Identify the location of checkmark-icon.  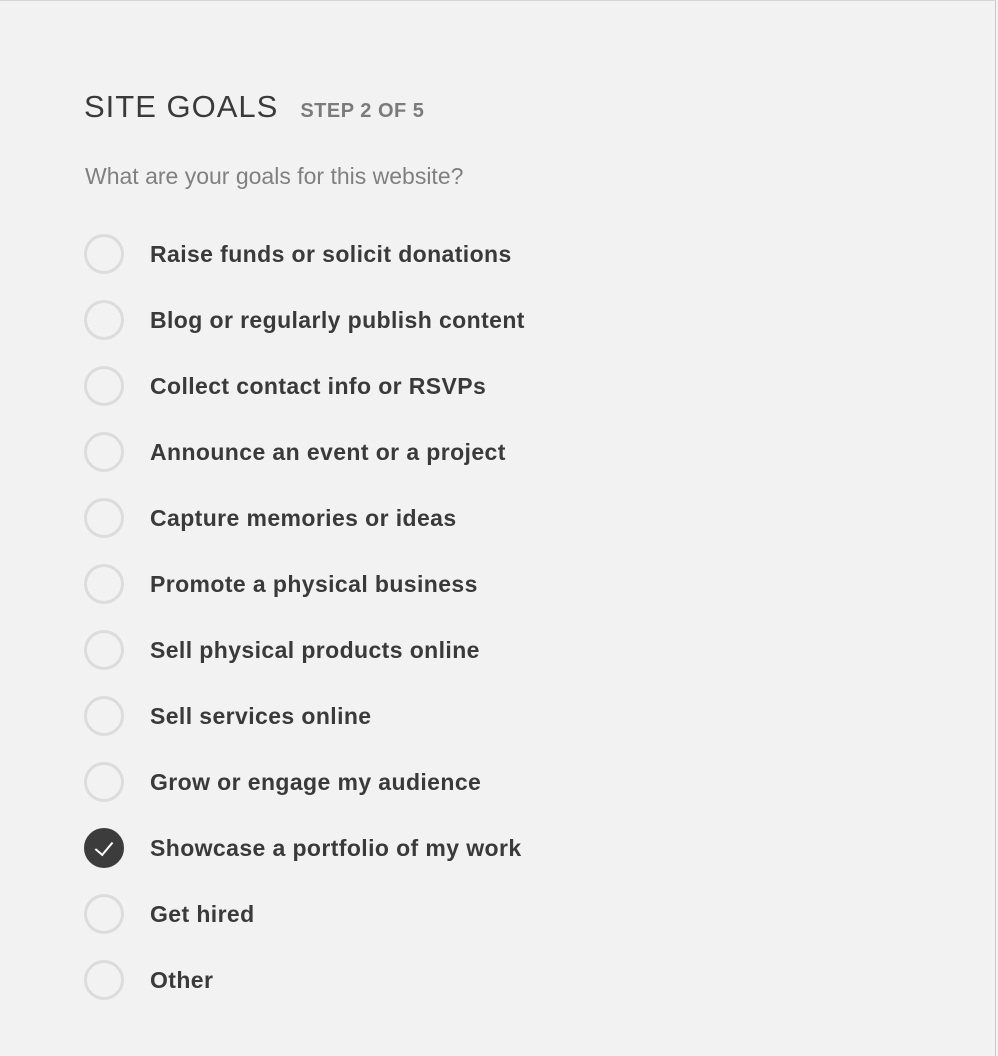
(104, 846).